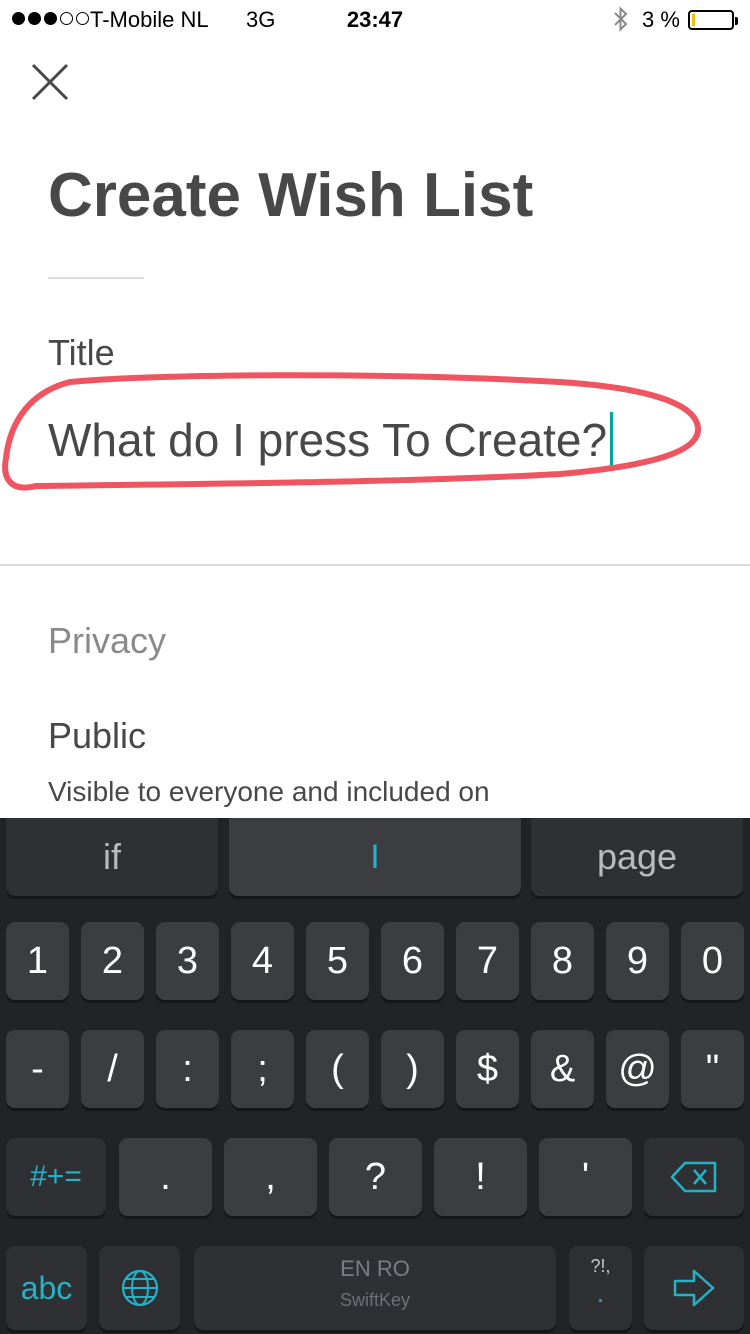 The width and height of the screenshot is (750, 1334). I want to click on suggestion-left: if, so click(112, 857).